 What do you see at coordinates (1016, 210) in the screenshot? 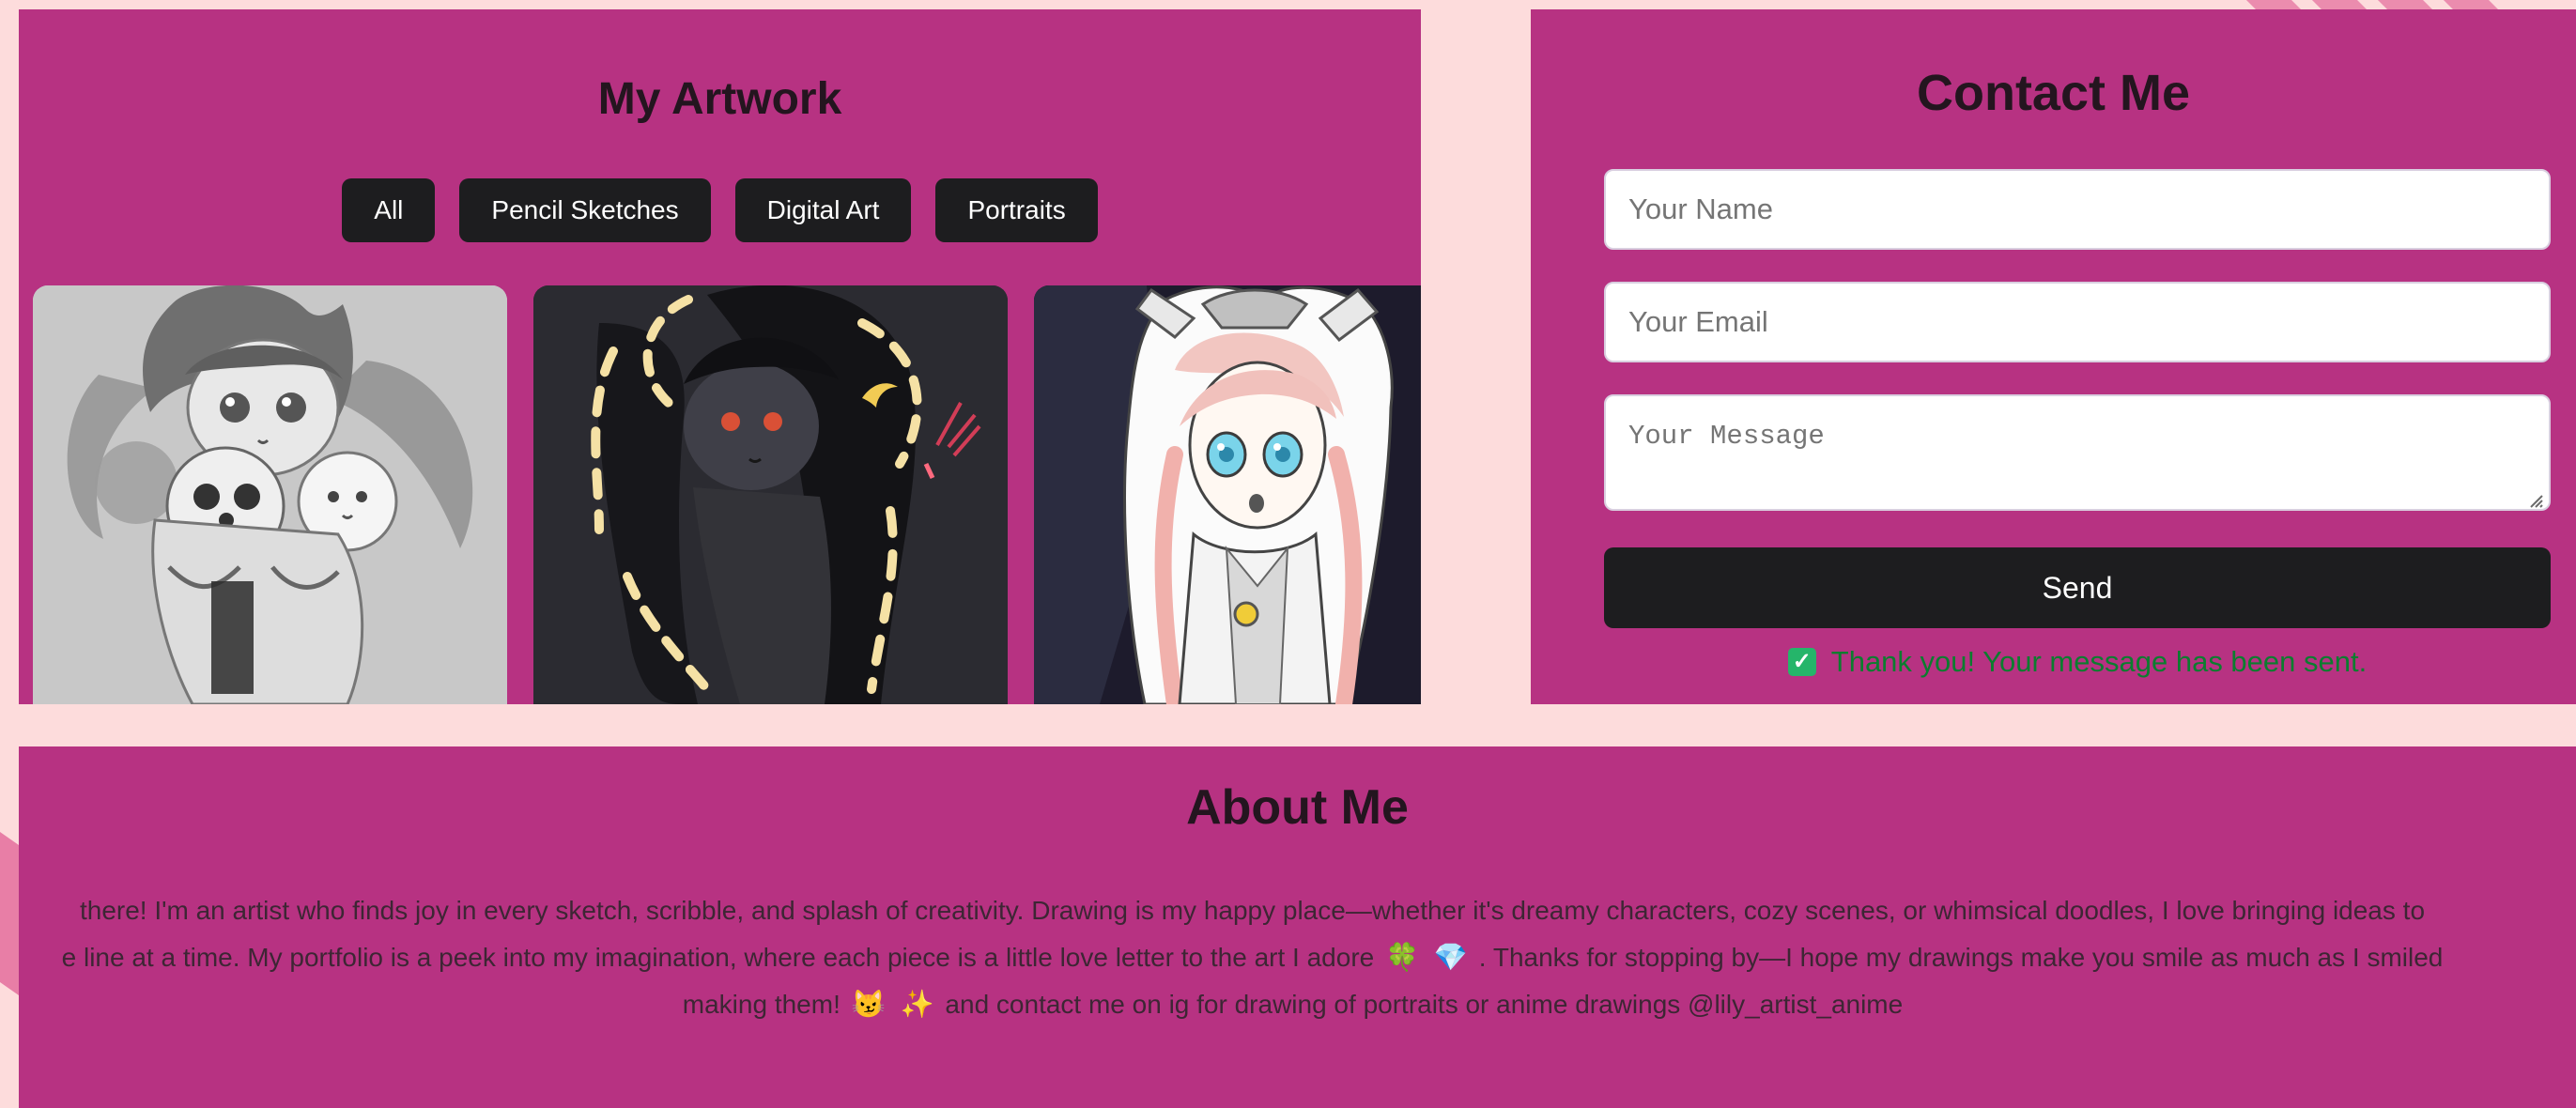
I see `filter-portraits-button: Portraits` at bounding box center [1016, 210].